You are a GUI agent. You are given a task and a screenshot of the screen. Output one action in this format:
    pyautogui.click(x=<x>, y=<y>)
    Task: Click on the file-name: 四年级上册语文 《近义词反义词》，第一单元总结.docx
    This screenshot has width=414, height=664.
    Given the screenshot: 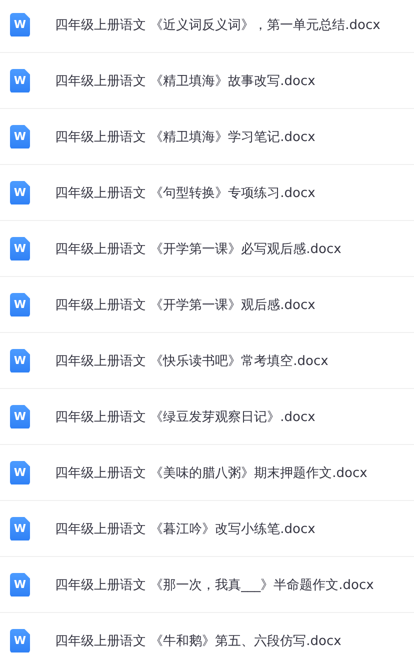 What is the action you would take?
    pyautogui.click(x=217, y=25)
    